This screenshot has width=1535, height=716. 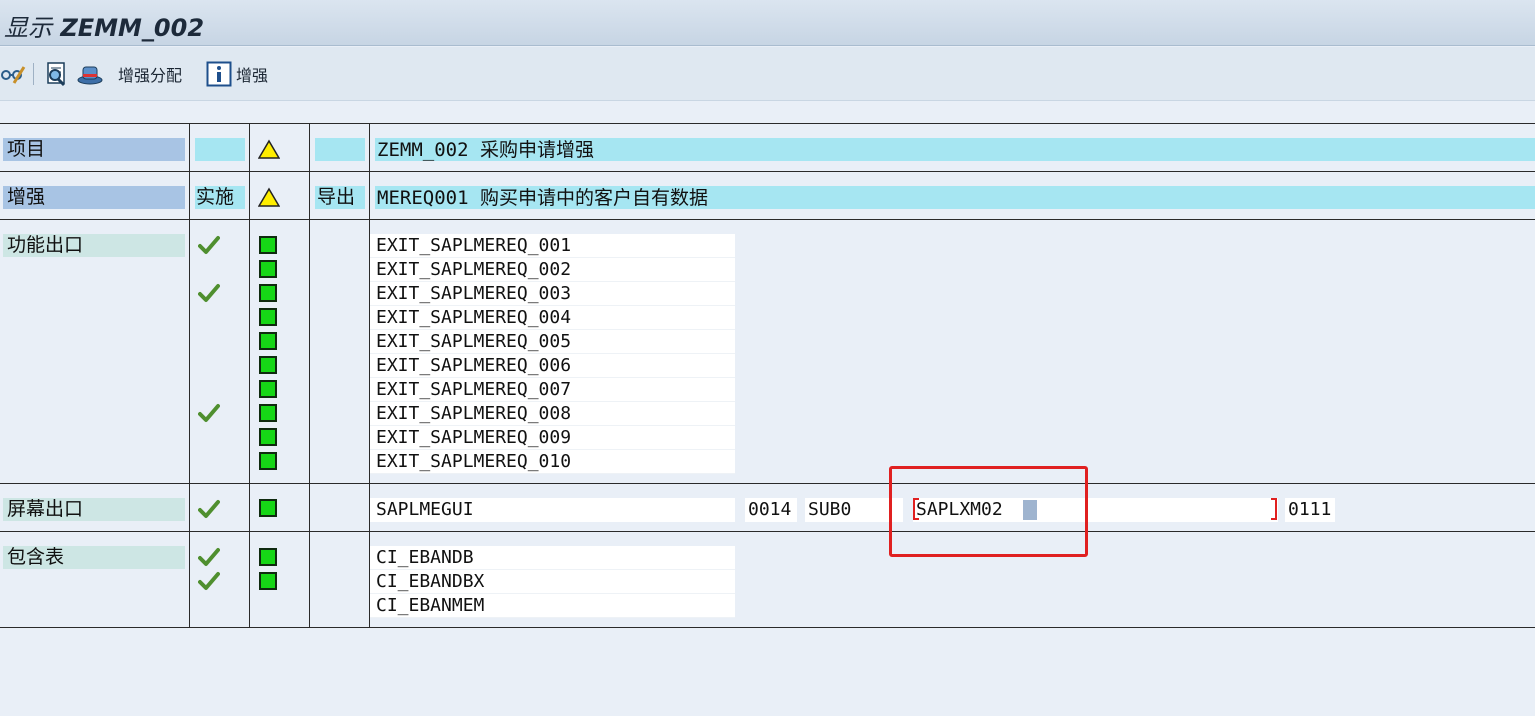 I want to click on field-highlight-bracket, so click(x=1274, y=509).